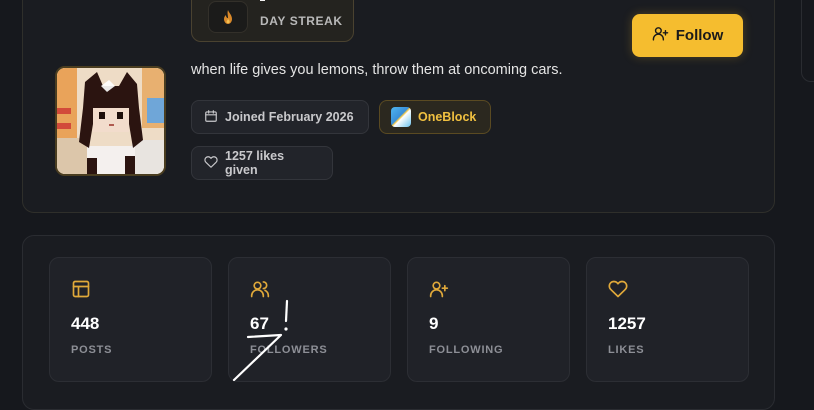 The width and height of the screenshot is (814, 410). I want to click on joined-badge: Joined February 2026, so click(280, 117).